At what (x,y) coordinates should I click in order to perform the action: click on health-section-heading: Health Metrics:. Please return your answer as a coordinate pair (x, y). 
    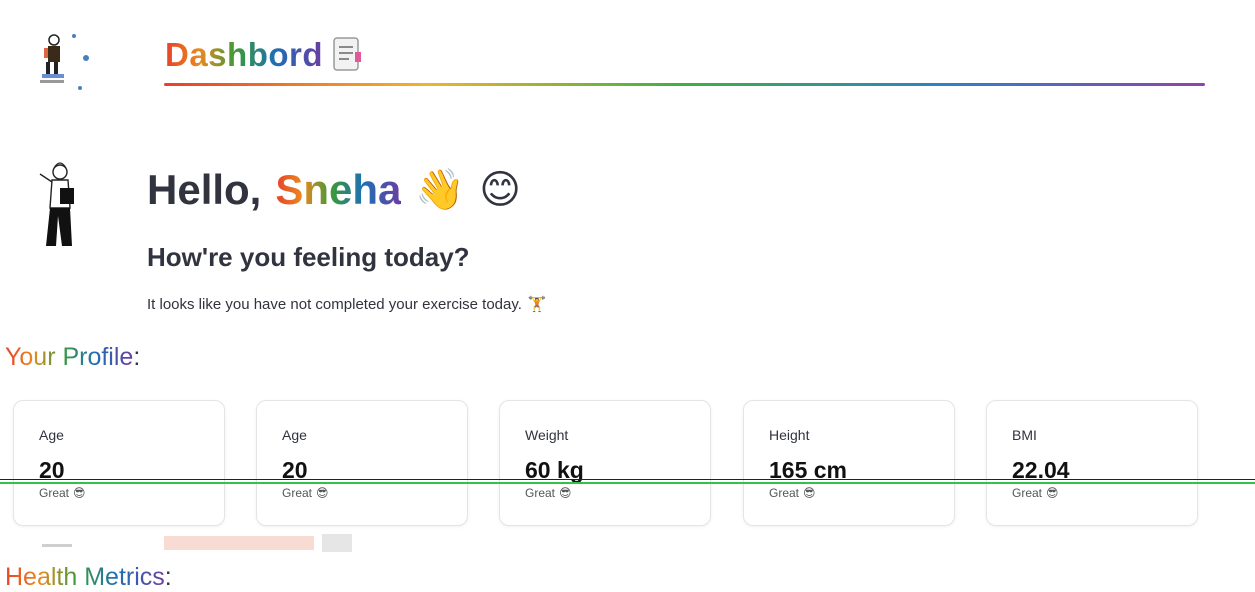
    Looking at the image, I should click on (88, 577).